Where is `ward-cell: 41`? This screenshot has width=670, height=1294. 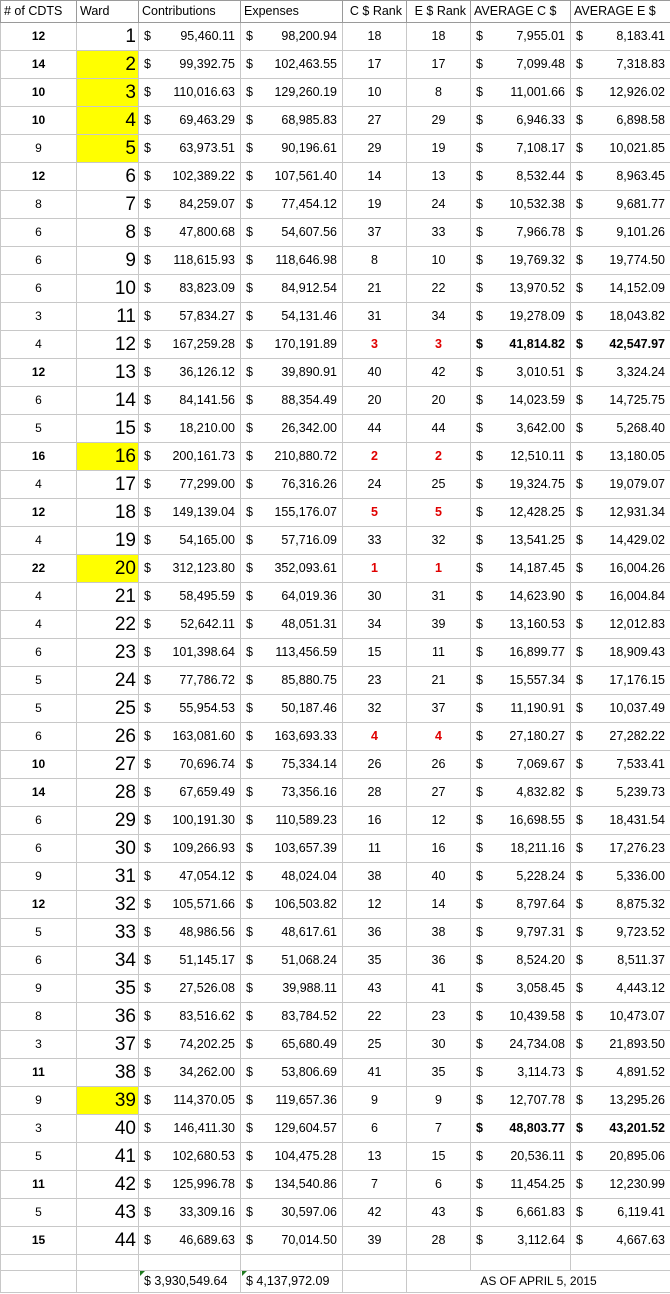
ward-cell: 41 is located at coordinates (107, 1156).